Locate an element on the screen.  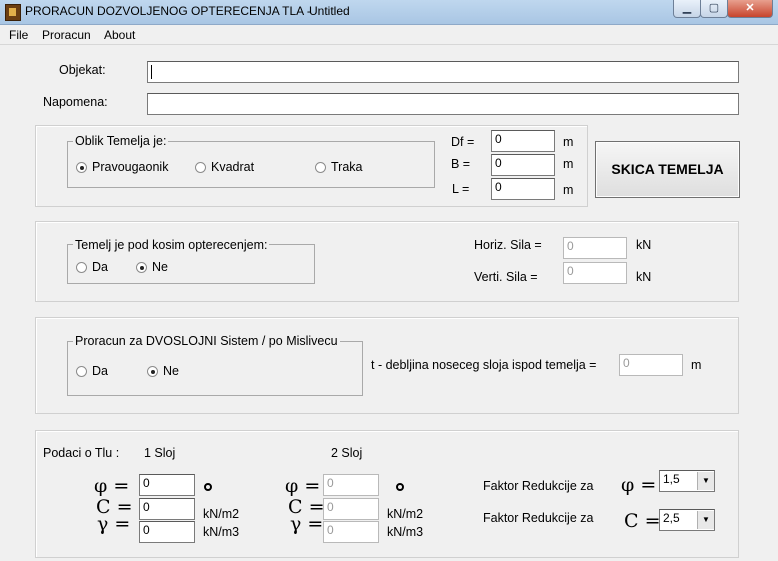
l-label: L = is located at coordinates (461, 189).